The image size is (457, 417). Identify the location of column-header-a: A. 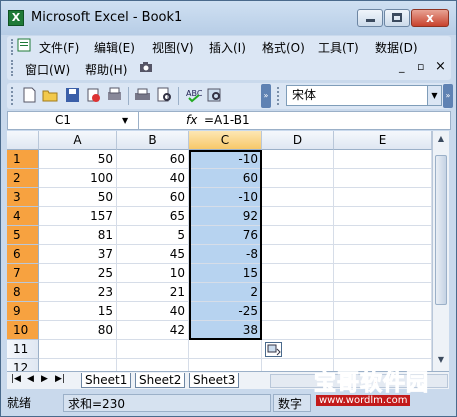
(78, 140).